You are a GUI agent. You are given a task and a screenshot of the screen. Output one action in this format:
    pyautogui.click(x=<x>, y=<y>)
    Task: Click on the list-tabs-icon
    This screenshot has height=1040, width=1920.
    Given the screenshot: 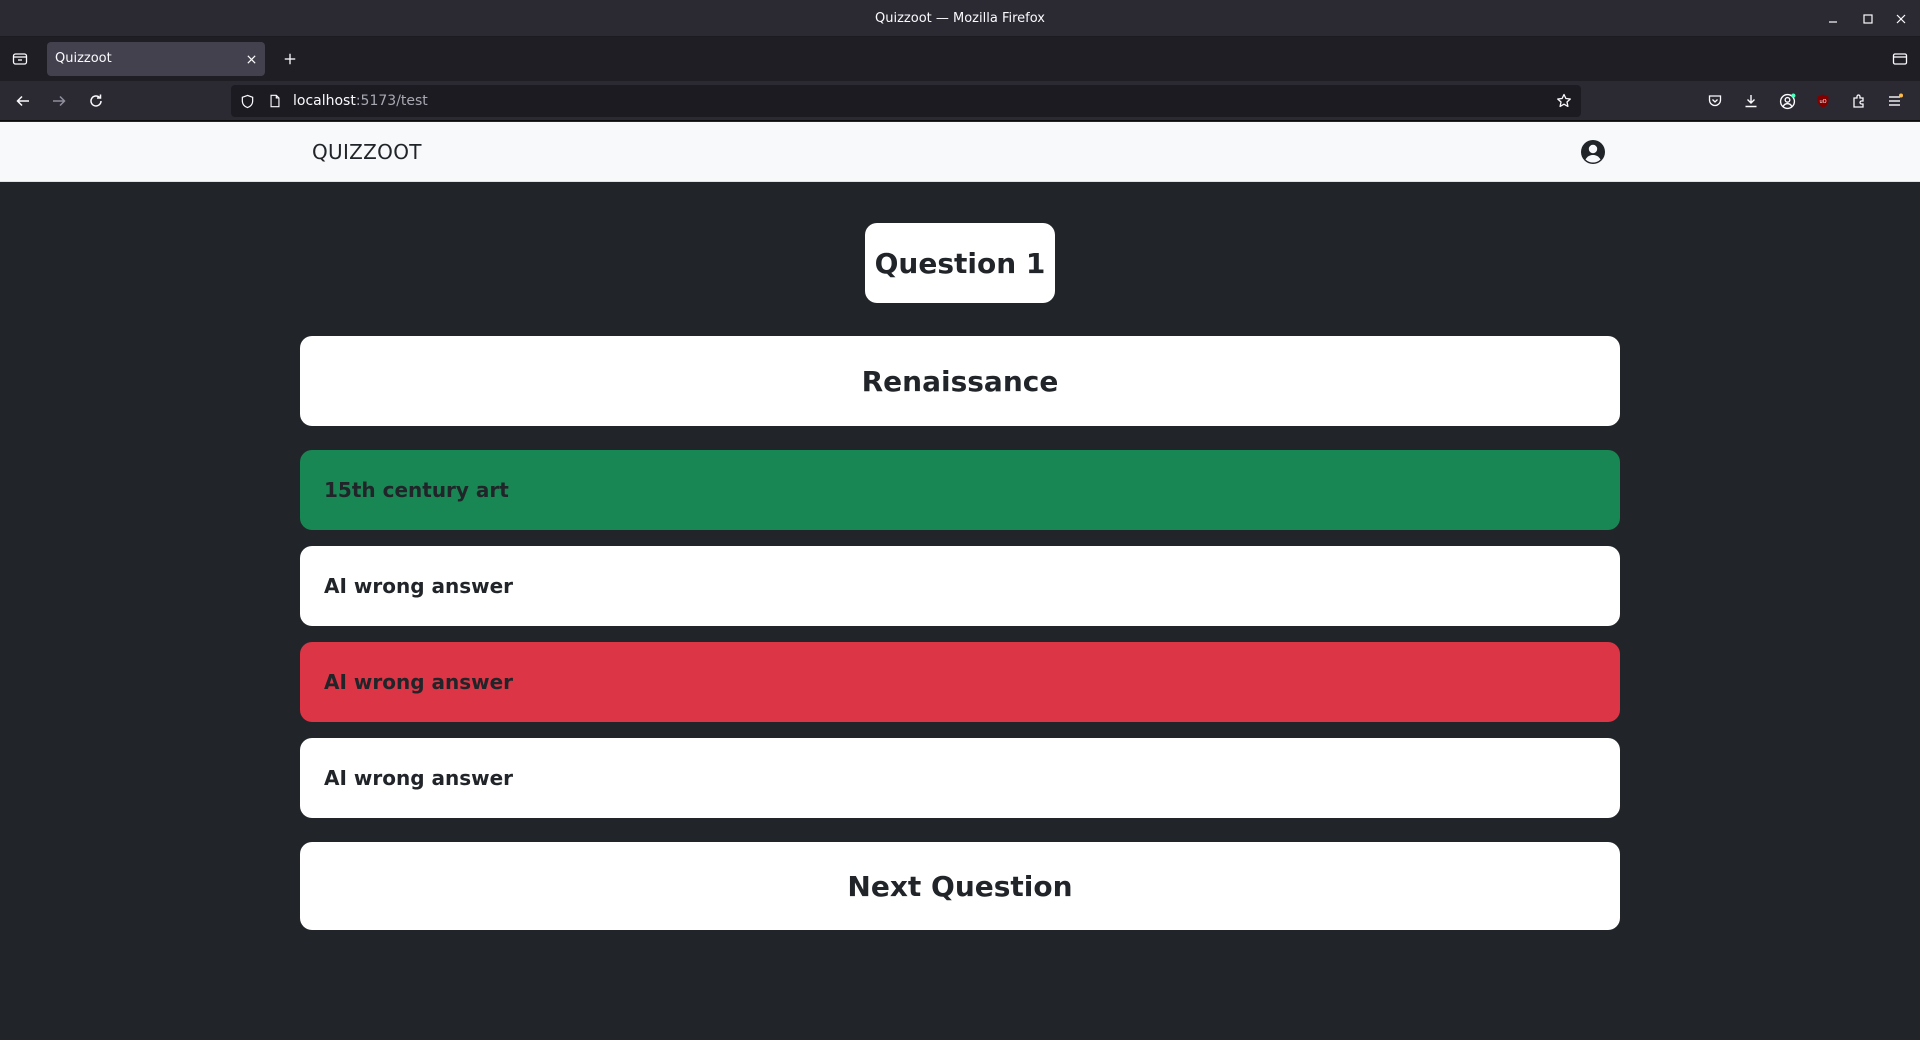 What is the action you would take?
    pyautogui.click(x=1900, y=59)
    